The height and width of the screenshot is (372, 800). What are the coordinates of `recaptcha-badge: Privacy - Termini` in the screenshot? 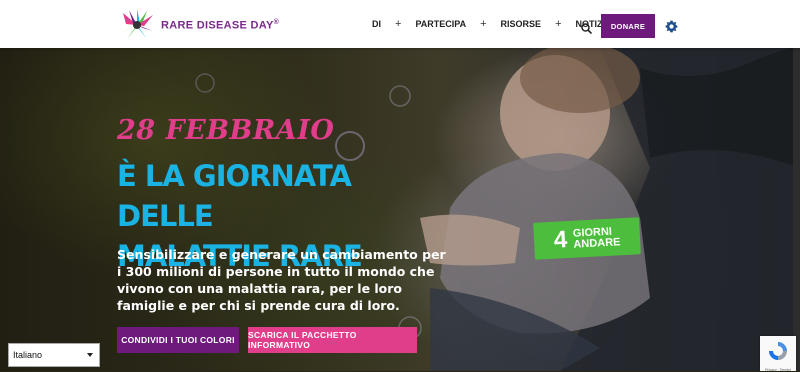 It's located at (778, 354).